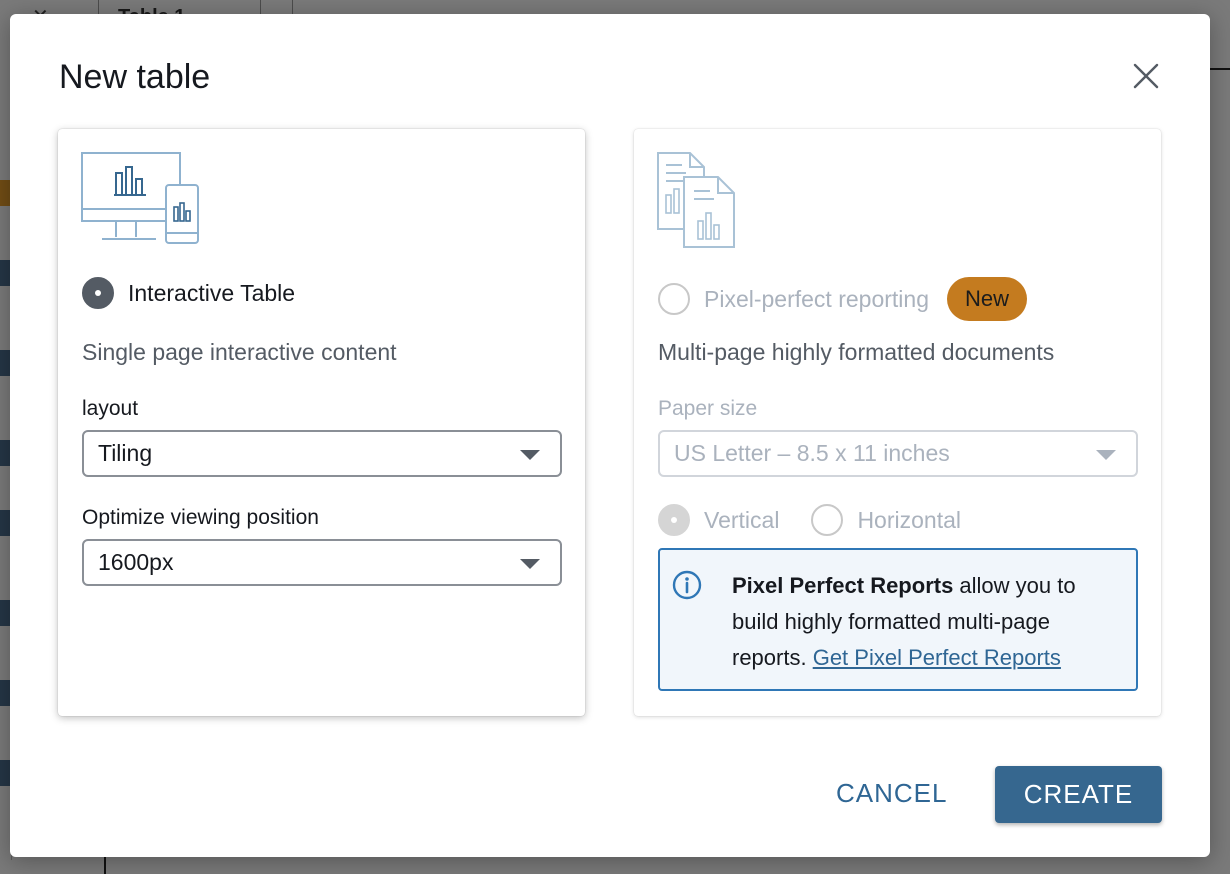  What do you see at coordinates (212, 292) in the screenshot?
I see `interactive-table-label: Interactive Table` at bounding box center [212, 292].